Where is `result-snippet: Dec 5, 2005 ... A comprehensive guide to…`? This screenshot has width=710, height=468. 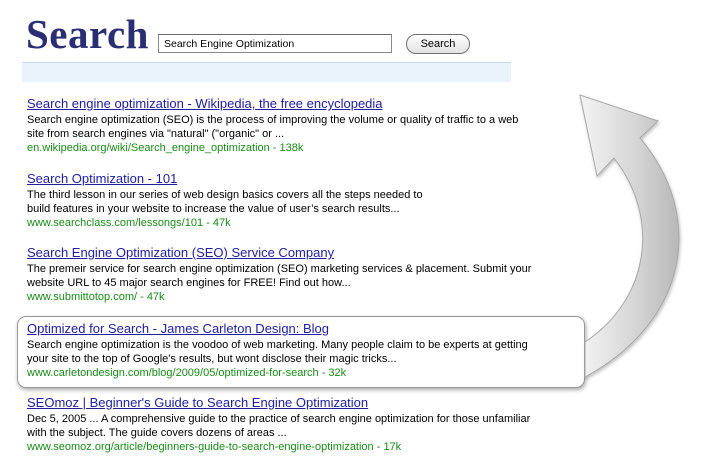 result-snippet: Dec 5, 2005 ... A comprehensive guide to… is located at coordinates (307, 426).